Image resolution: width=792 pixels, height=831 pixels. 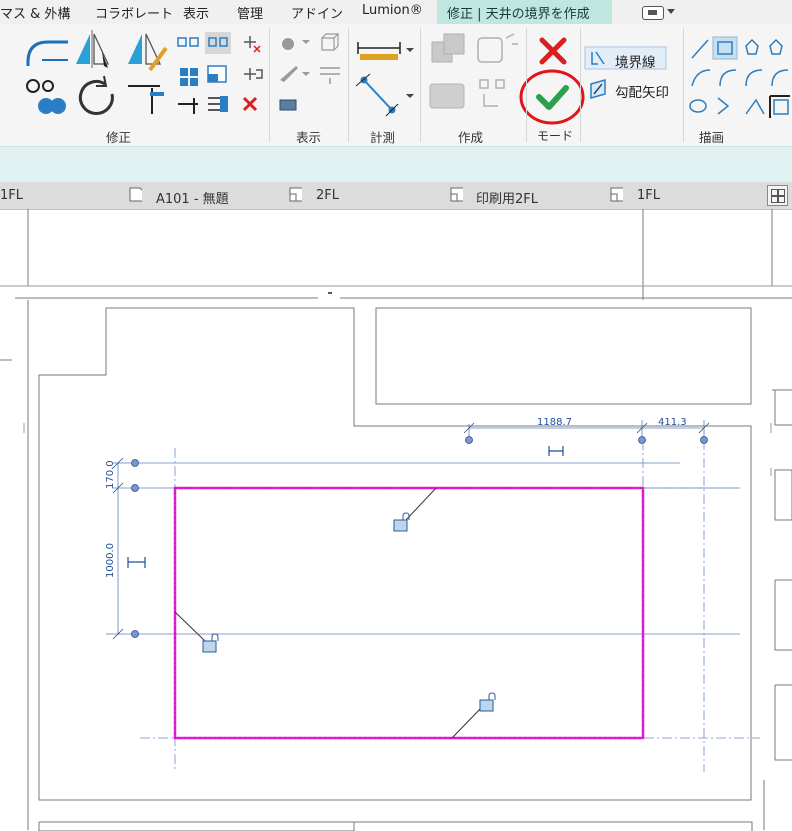 What do you see at coordinates (725, 48) in the screenshot?
I see `rectangle-tool-selected` at bounding box center [725, 48].